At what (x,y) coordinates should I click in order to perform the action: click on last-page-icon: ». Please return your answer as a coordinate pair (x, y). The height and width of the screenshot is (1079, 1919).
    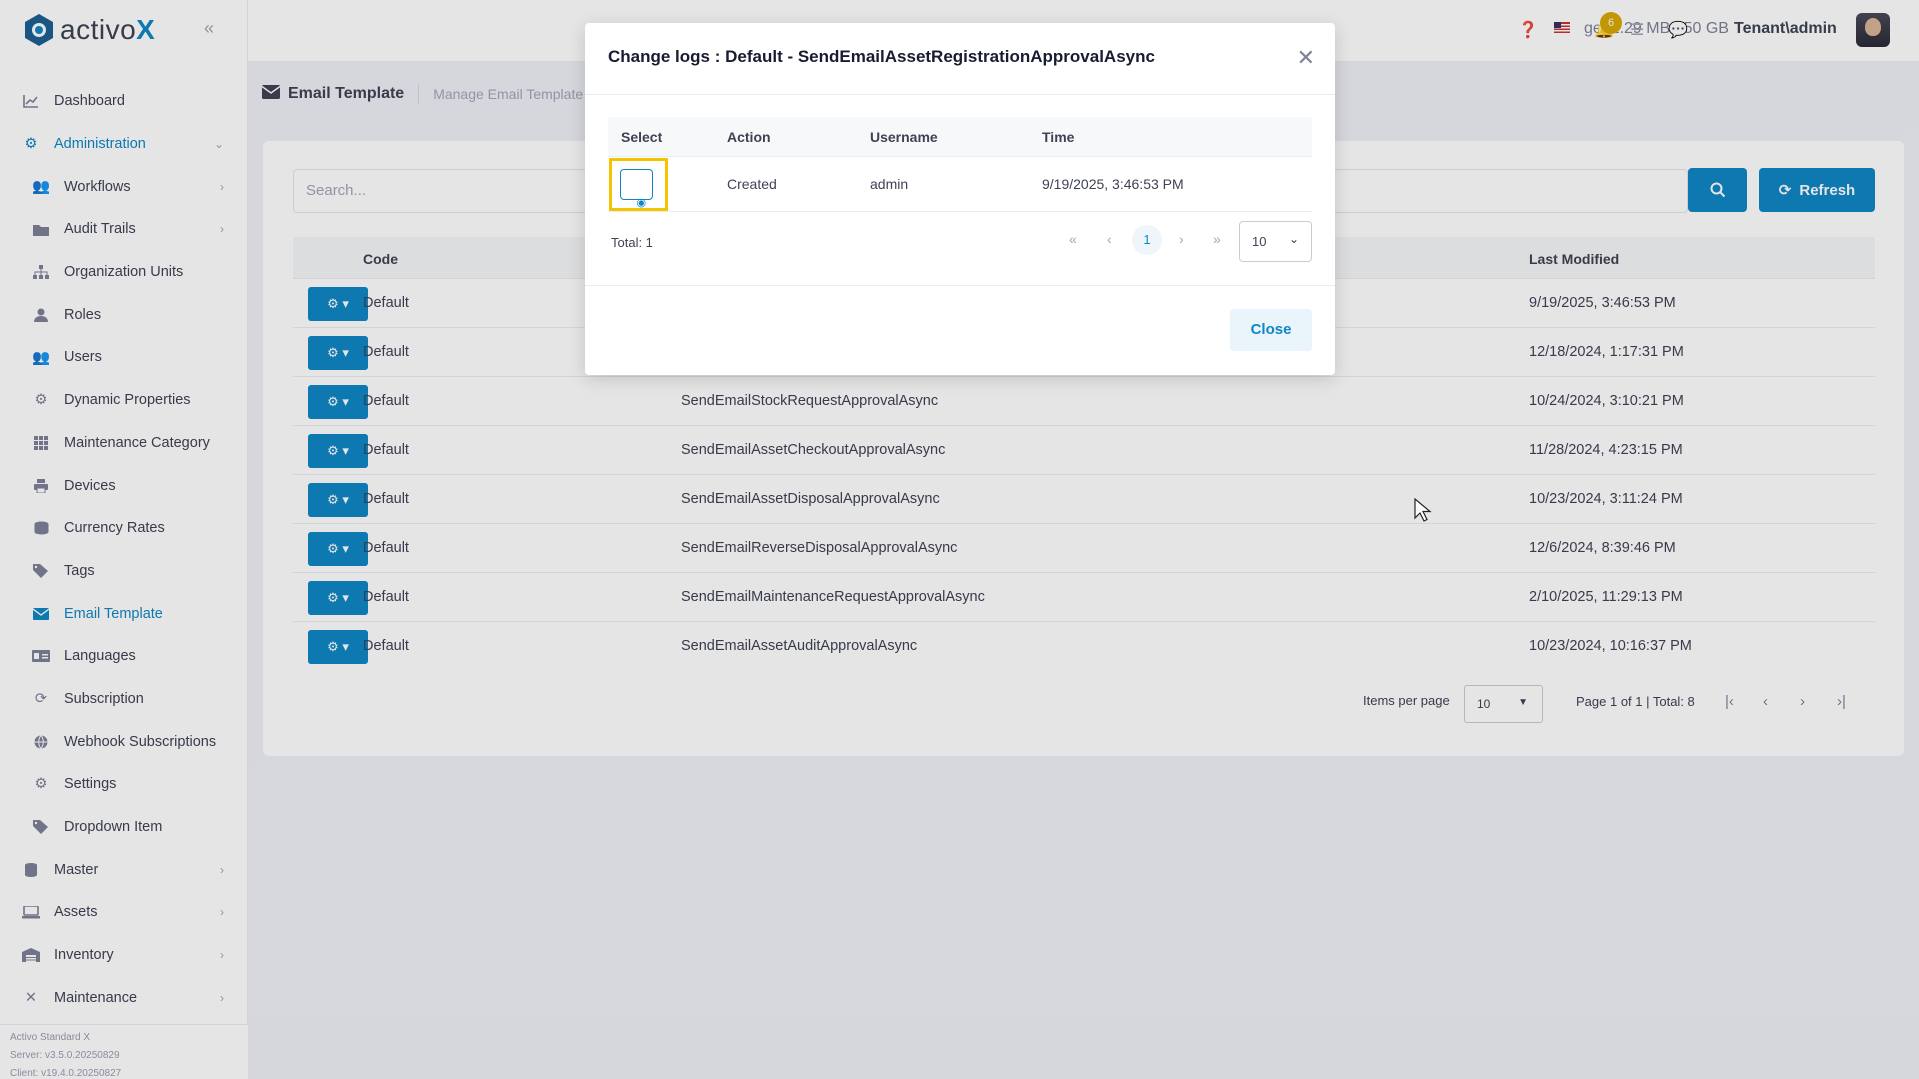
    Looking at the image, I should click on (1217, 239).